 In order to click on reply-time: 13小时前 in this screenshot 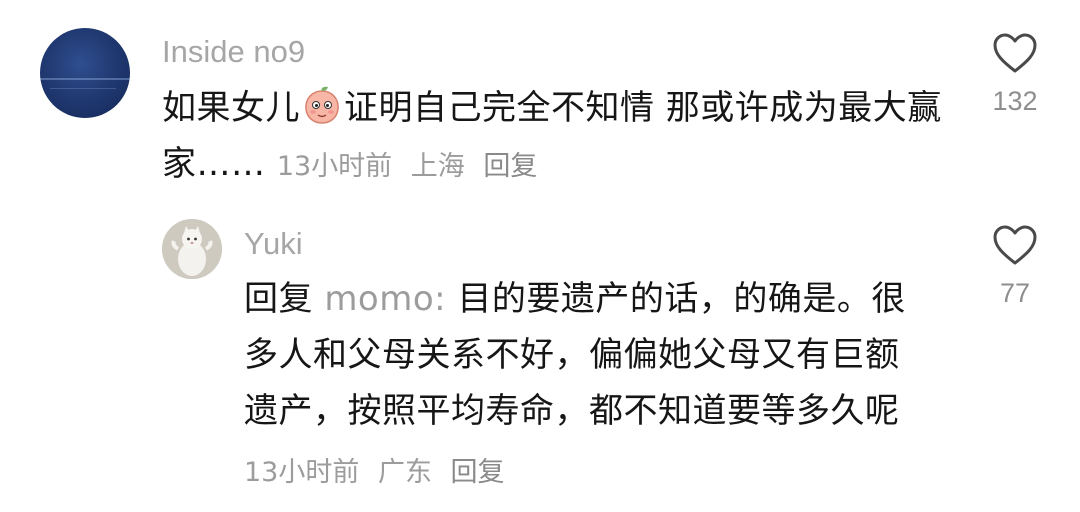, I will do `click(302, 472)`.